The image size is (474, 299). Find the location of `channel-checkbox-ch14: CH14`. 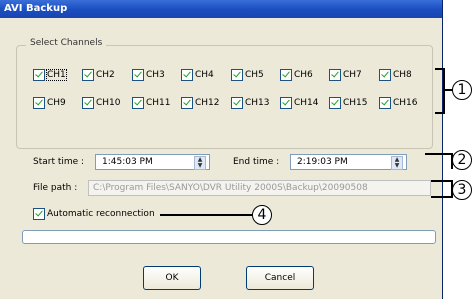

channel-checkbox-ch14: CH14 is located at coordinates (299, 103).